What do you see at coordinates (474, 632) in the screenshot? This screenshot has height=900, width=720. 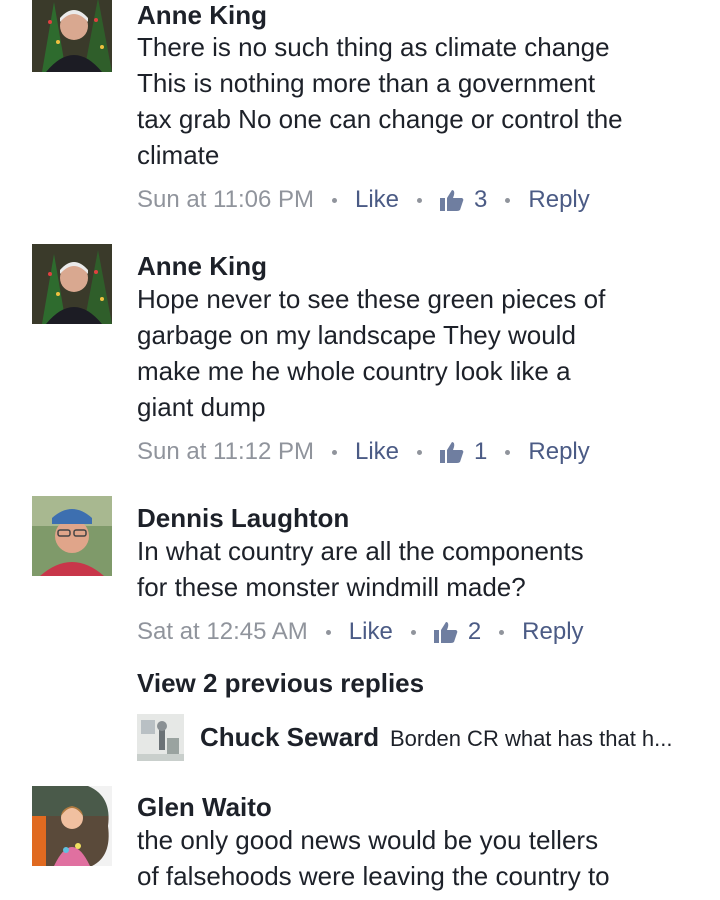 I see `like-count: 2` at bounding box center [474, 632].